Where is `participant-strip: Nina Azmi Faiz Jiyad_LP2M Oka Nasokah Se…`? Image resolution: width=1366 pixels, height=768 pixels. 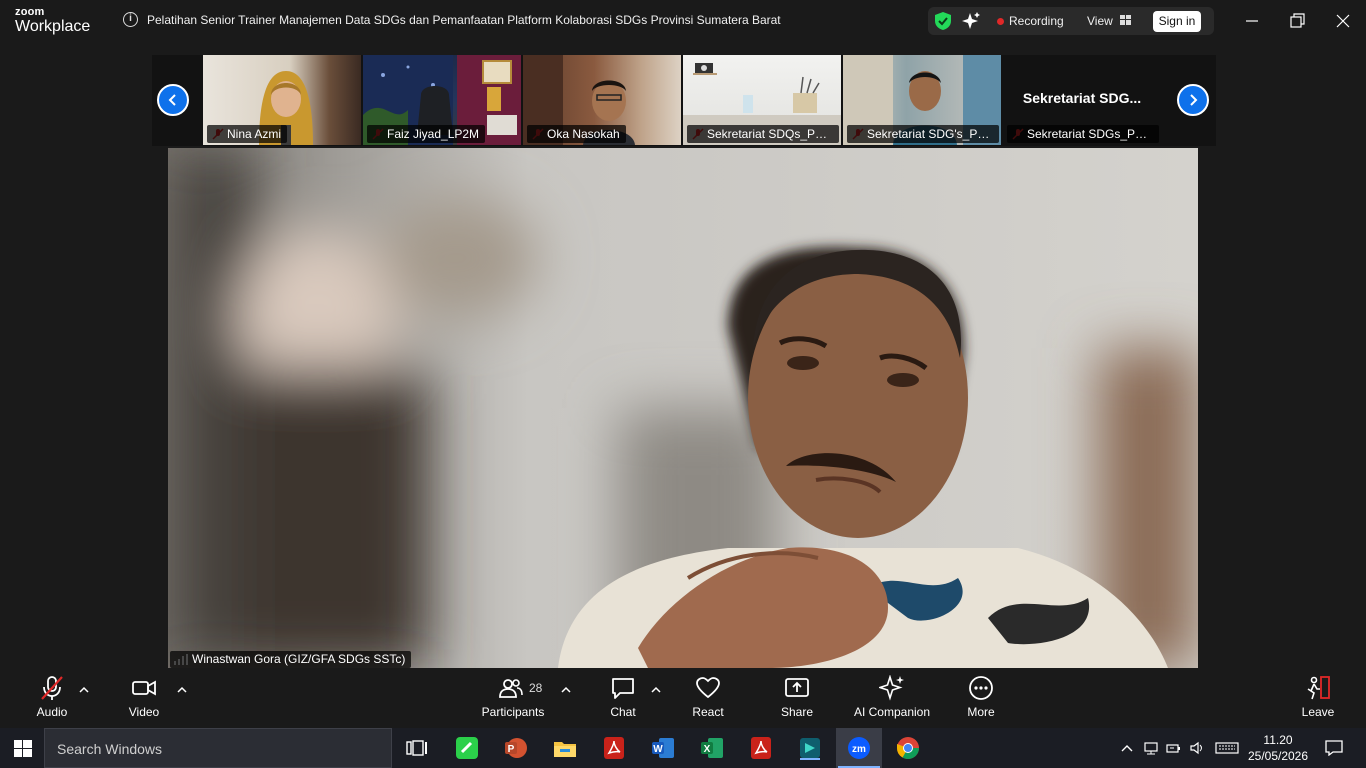
participant-strip: Nina Azmi Faiz Jiyad_LP2M Oka Nasokah Se… is located at coordinates (684, 100).